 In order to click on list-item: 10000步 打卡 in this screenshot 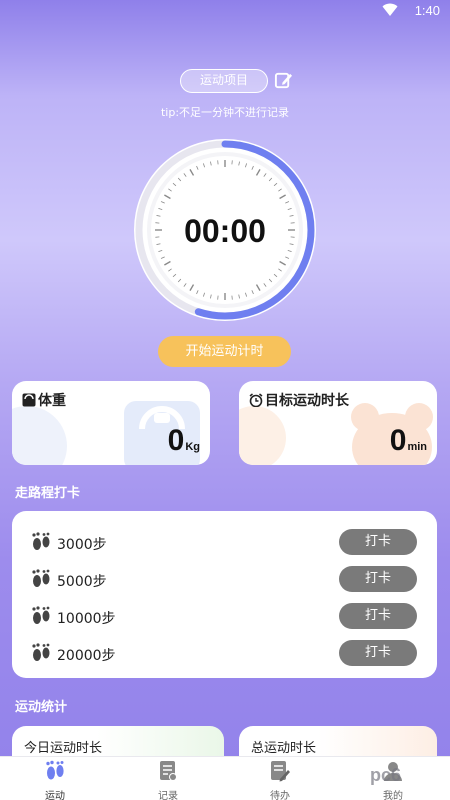, I will do `click(224, 616)`.